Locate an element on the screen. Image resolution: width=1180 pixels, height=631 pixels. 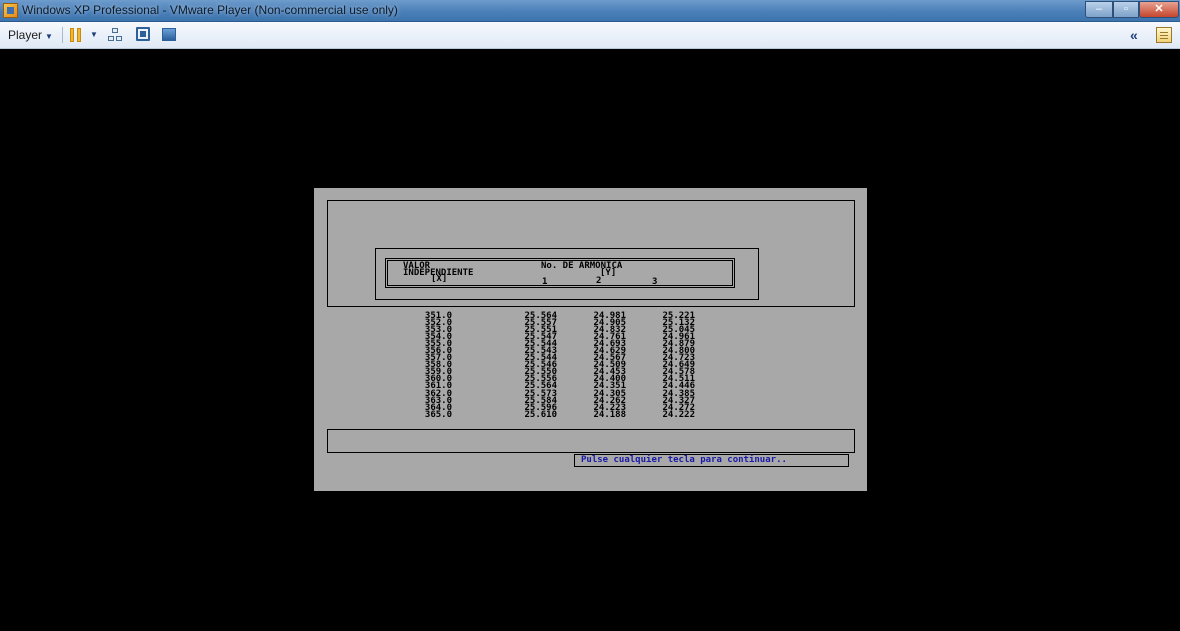
toolbar-separator is located at coordinates (62, 35).